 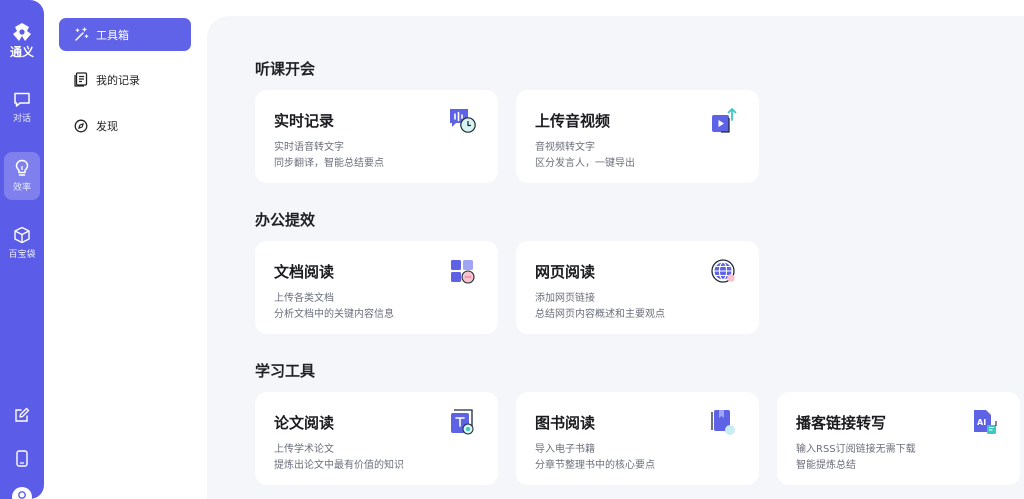 What do you see at coordinates (376, 438) in the screenshot?
I see `card-paper-read: 论文阅读 上传学术论文 提炼出论文中最有价值的知识` at bounding box center [376, 438].